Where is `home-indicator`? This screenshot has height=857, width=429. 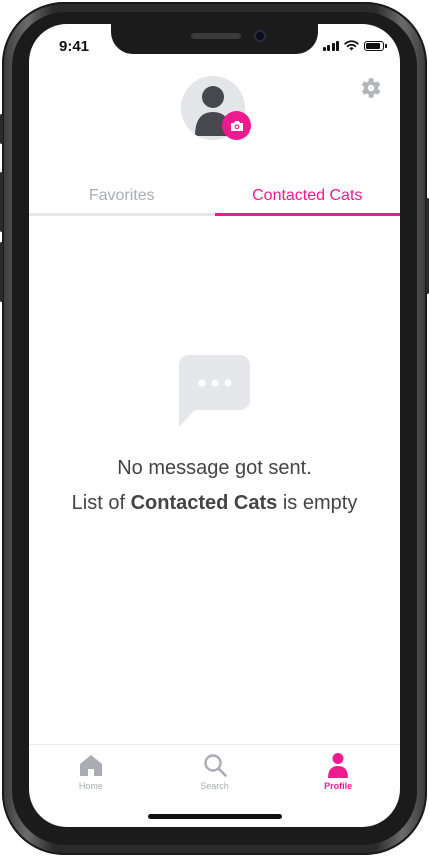
home-indicator is located at coordinates (215, 816).